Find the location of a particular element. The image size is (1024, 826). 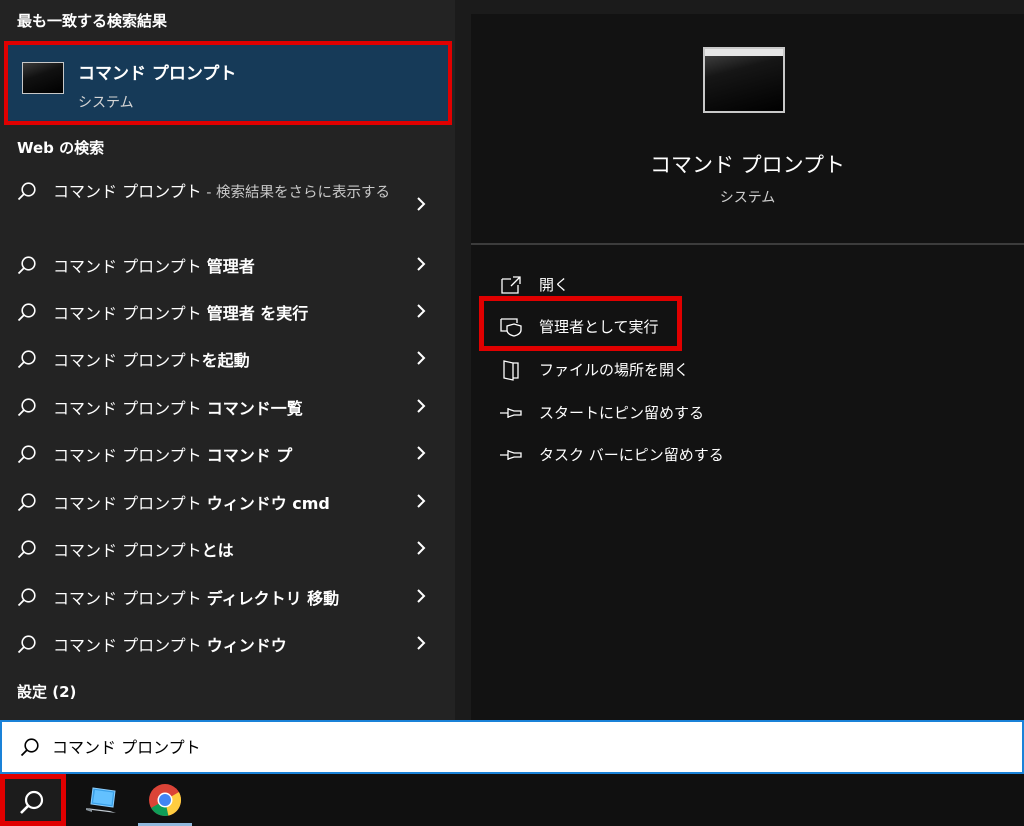

web-result-item: コマンド プロンプト コマンド プ is located at coordinates (227, 453).